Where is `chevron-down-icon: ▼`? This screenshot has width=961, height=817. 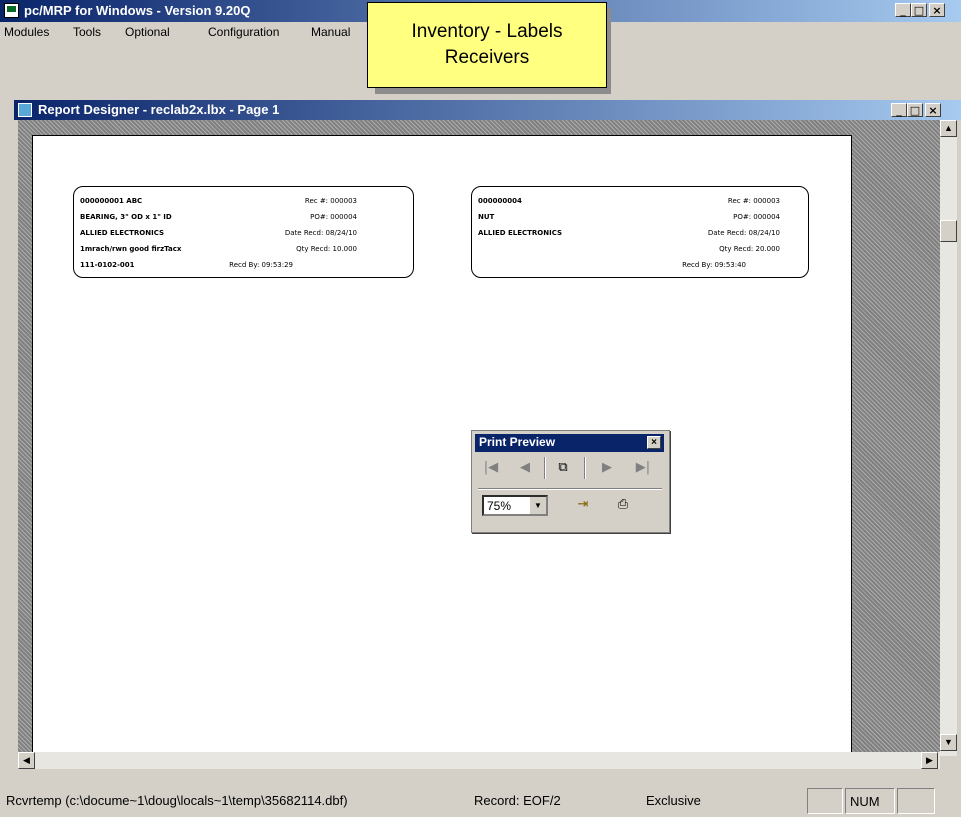 chevron-down-icon: ▼ is located at coordinates (537, 505).